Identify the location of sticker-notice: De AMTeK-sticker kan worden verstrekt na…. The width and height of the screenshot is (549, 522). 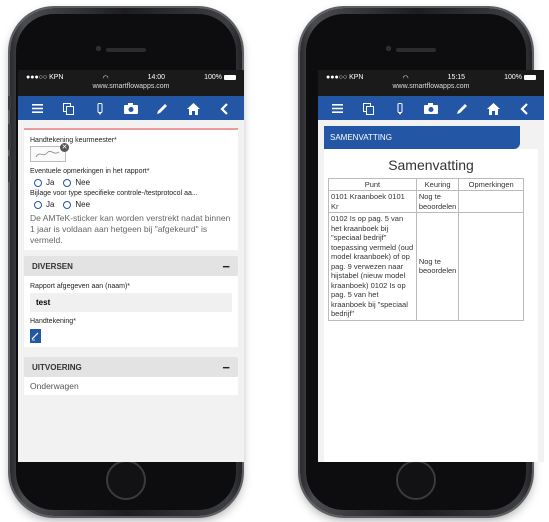
(130, 229).